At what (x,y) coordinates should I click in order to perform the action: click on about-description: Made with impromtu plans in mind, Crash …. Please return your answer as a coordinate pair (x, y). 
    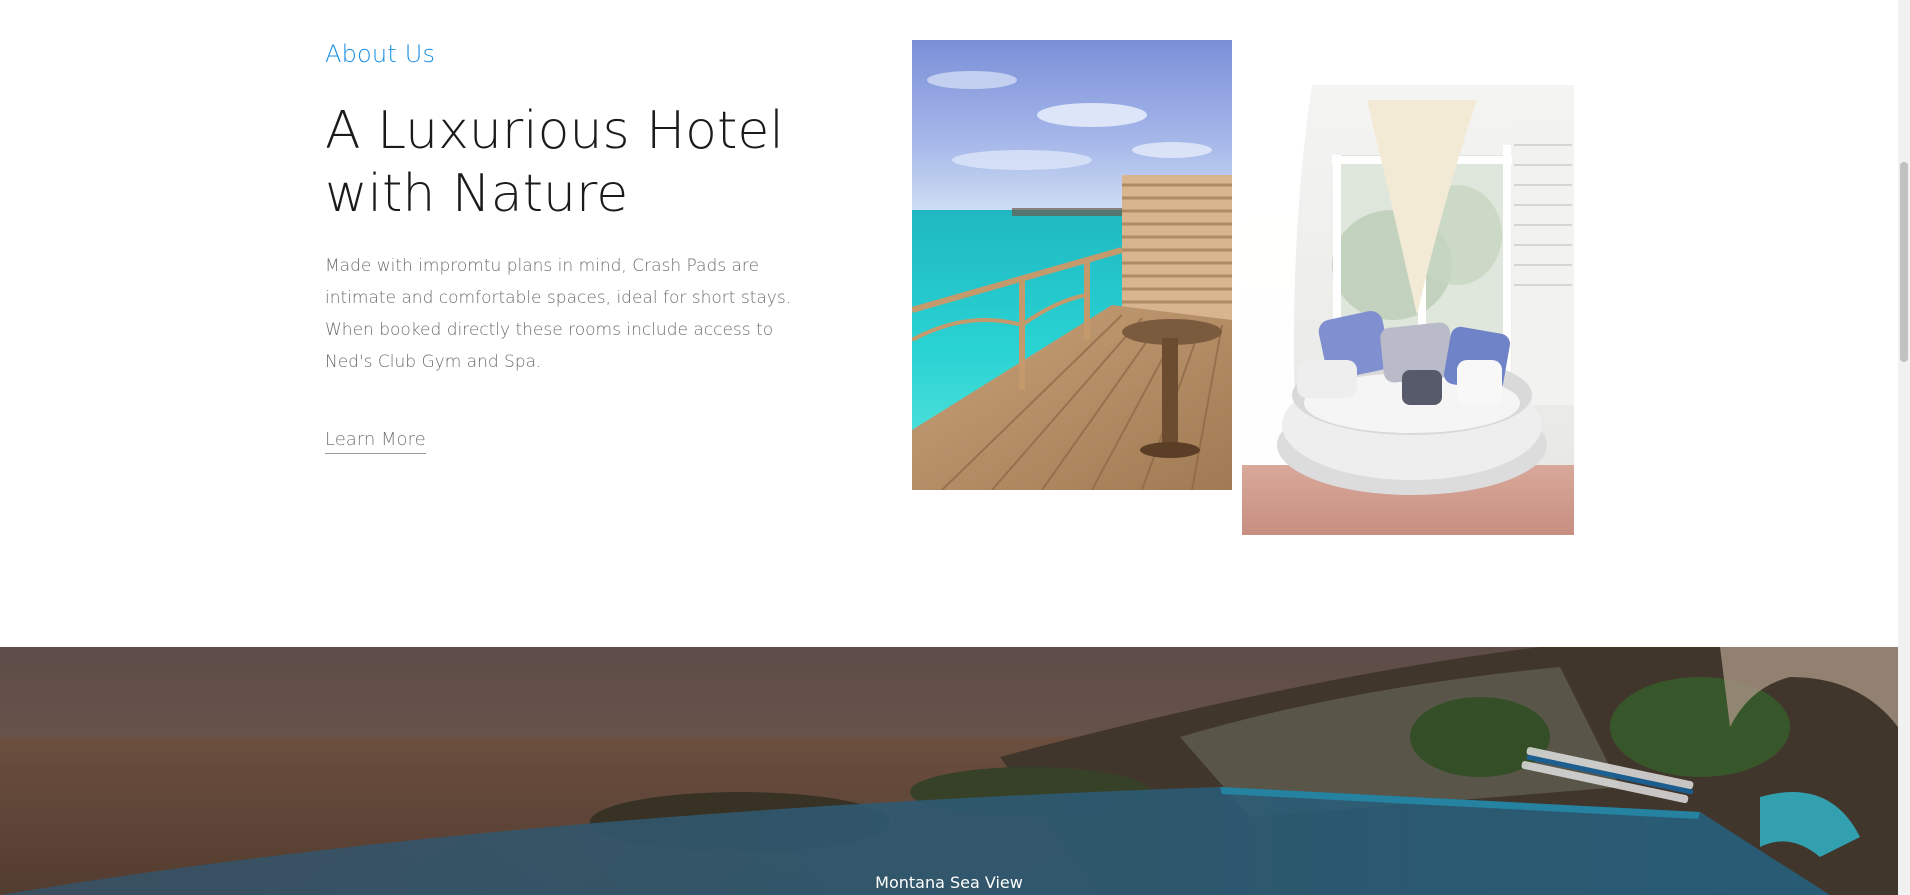
    Looking at the image, I should click on (558, 314).